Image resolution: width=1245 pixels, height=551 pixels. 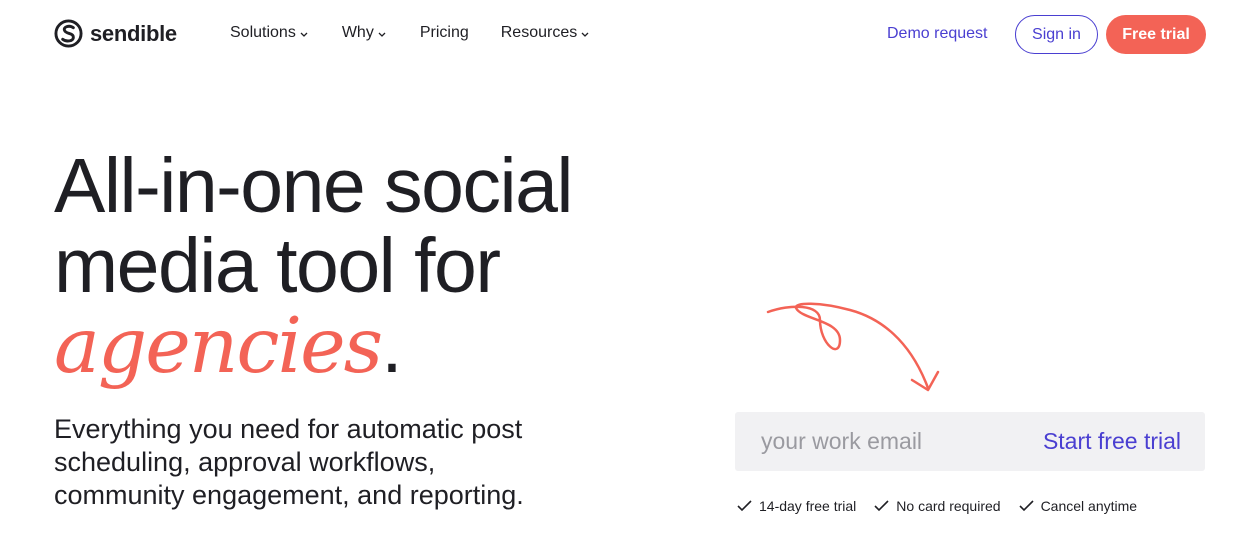 I want to click on curly-arrow-icon, so click(x=853, y=347).